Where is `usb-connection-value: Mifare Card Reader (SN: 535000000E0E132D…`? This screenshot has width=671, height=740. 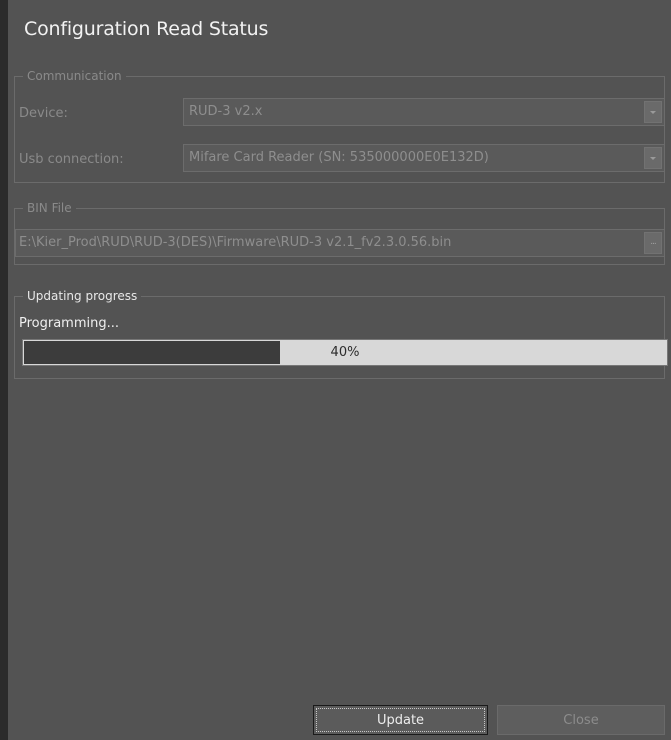 usb-connection-value: Mifare Card Reader (SN: 535000000E0E132D… is located at coordinates (339, 157).